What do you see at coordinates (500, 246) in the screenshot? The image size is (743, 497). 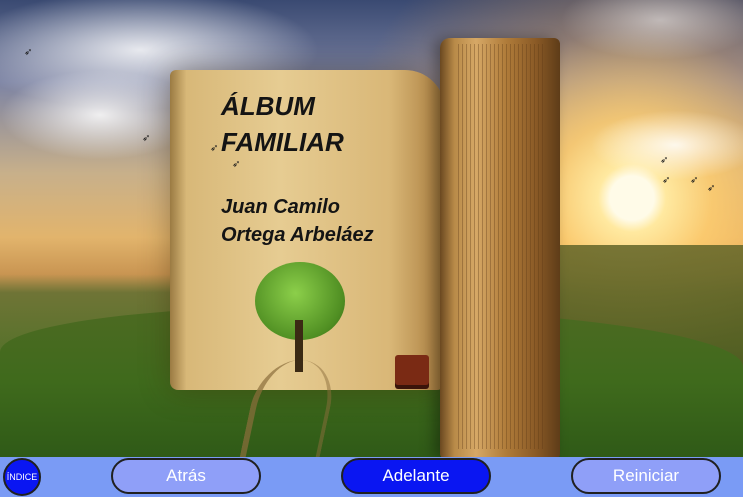 I see `book-pages-edge` at bounding box center [500, 246].